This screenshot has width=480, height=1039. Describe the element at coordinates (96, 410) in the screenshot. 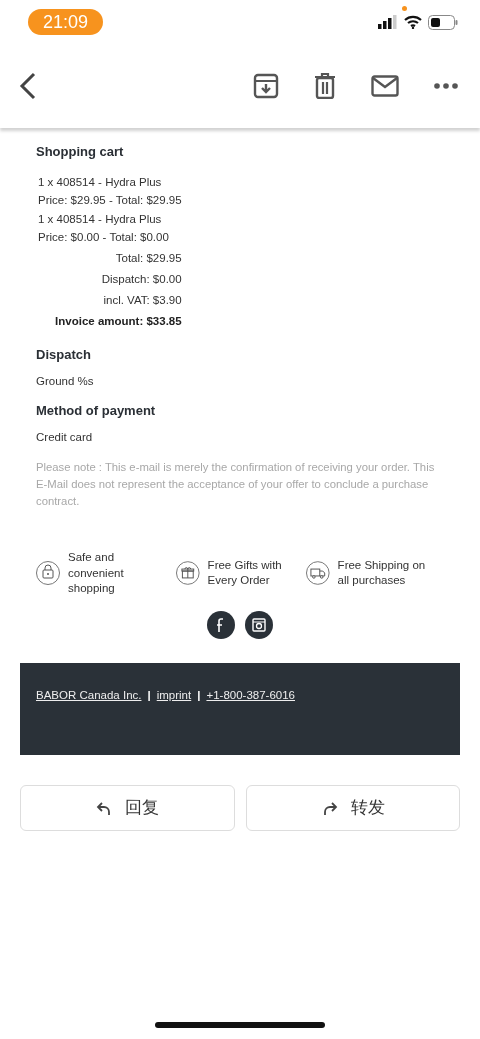

I see `section-heading: Method of payment` at that location.